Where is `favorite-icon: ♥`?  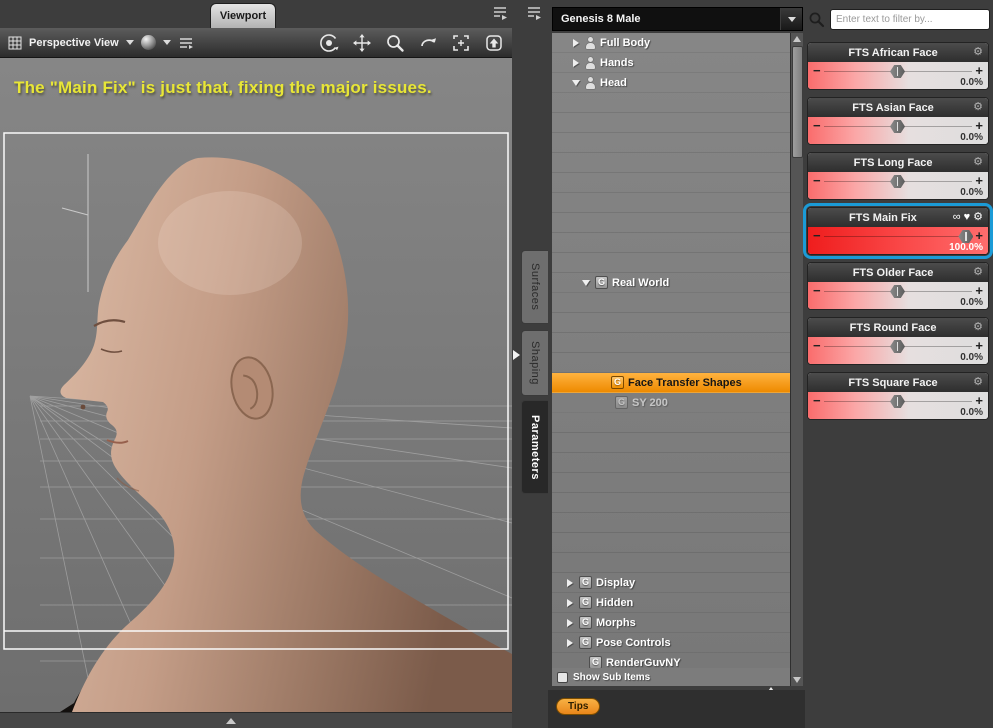 favorite-icon: ♥ is located at coordinates (967, 217).